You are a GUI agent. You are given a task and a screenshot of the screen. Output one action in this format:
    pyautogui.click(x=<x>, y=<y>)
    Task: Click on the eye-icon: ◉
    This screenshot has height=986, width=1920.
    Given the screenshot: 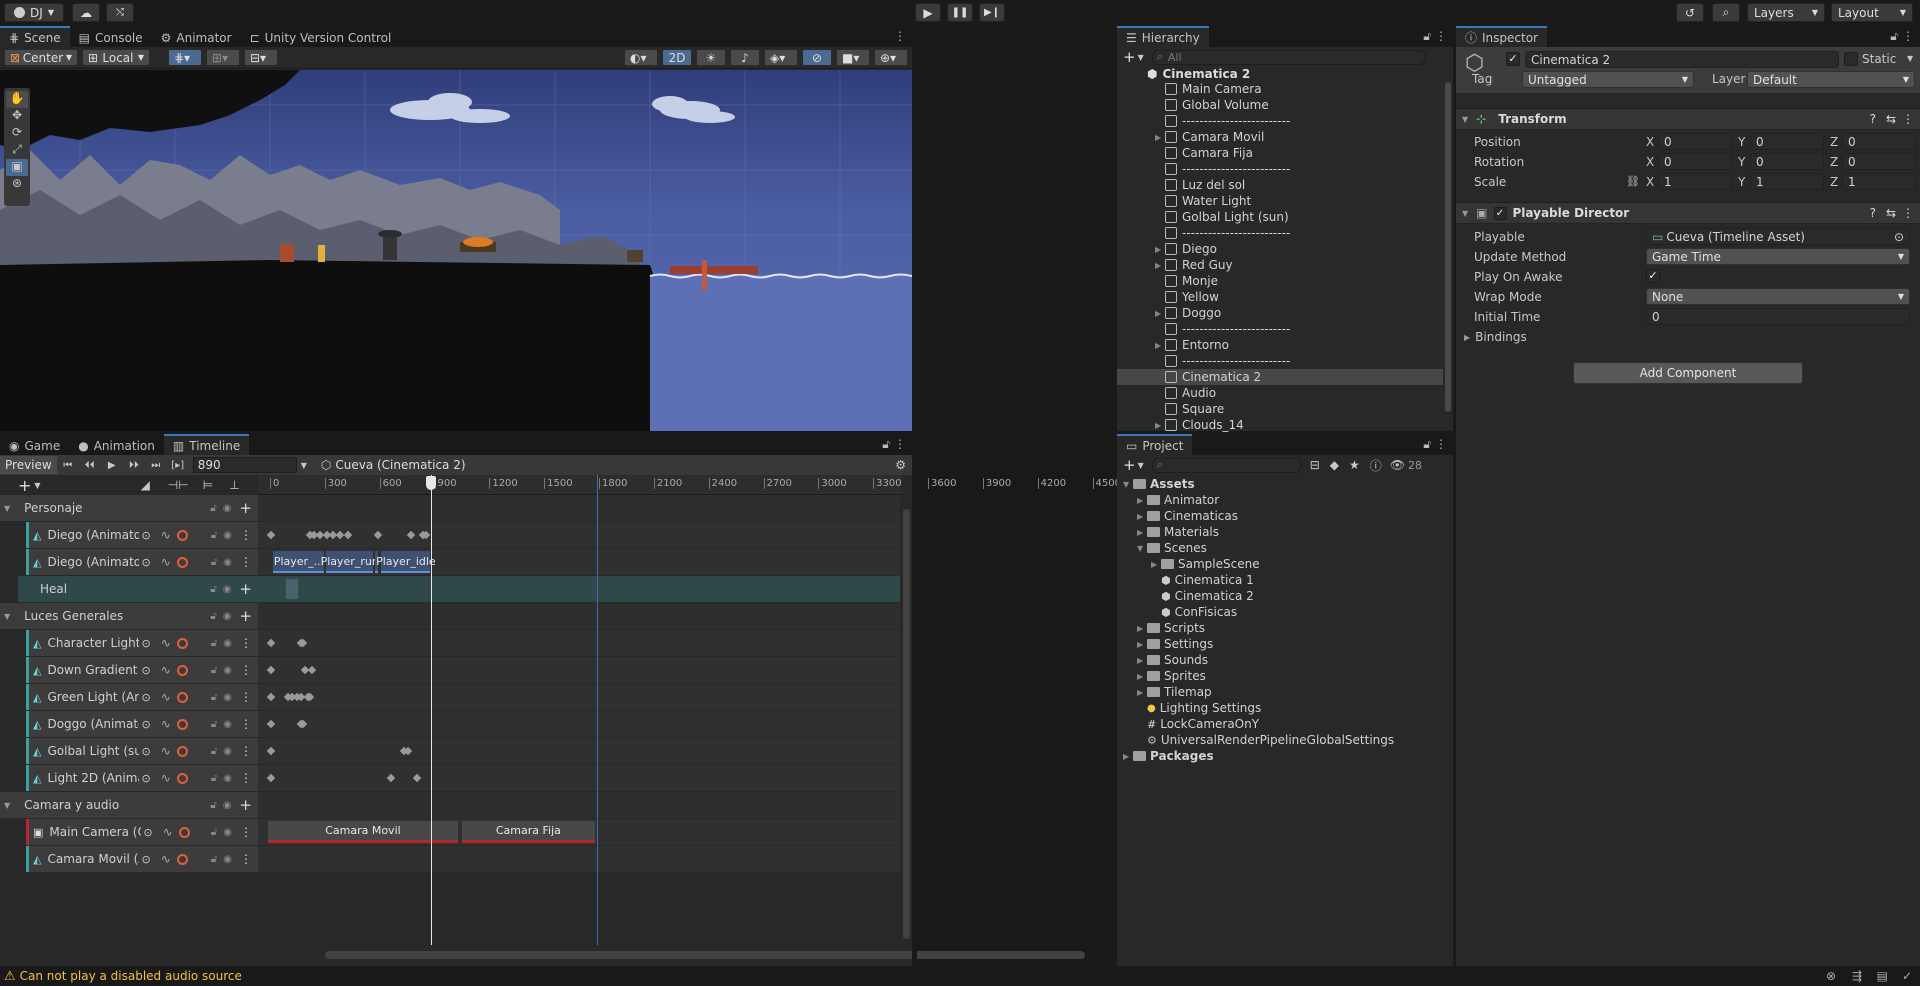 What is the action you would take?
    pyautogui.click(x=227, y=832)
    